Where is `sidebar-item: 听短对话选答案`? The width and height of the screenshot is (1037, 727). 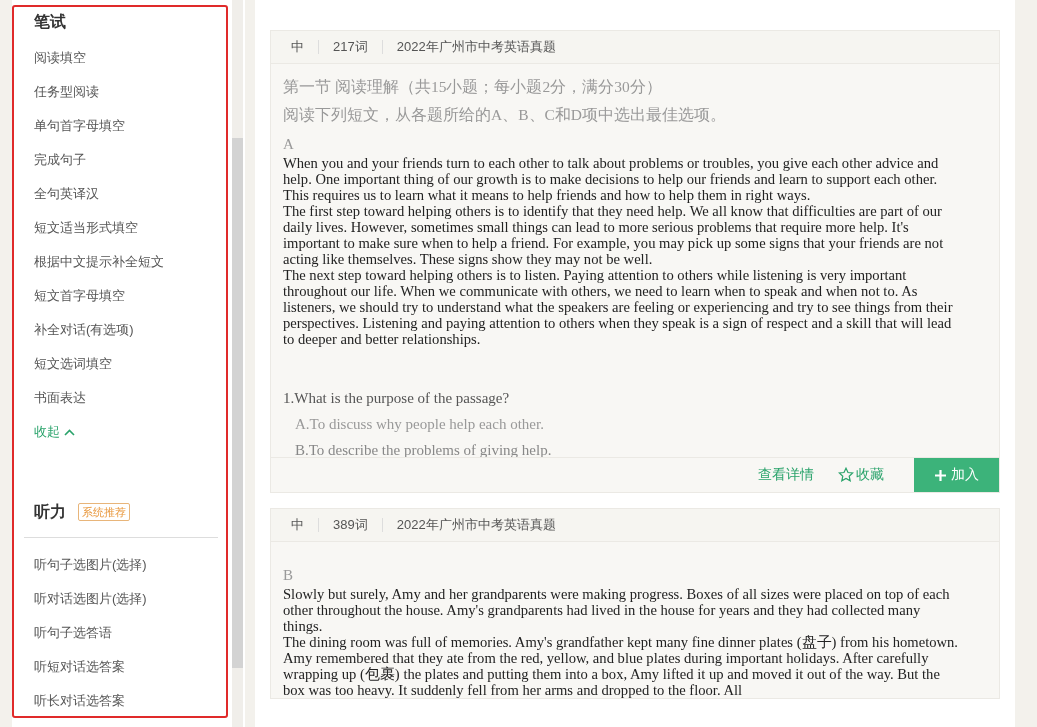
sidebar-item: 听短对话选答案 is located at coordinates (130, 667).